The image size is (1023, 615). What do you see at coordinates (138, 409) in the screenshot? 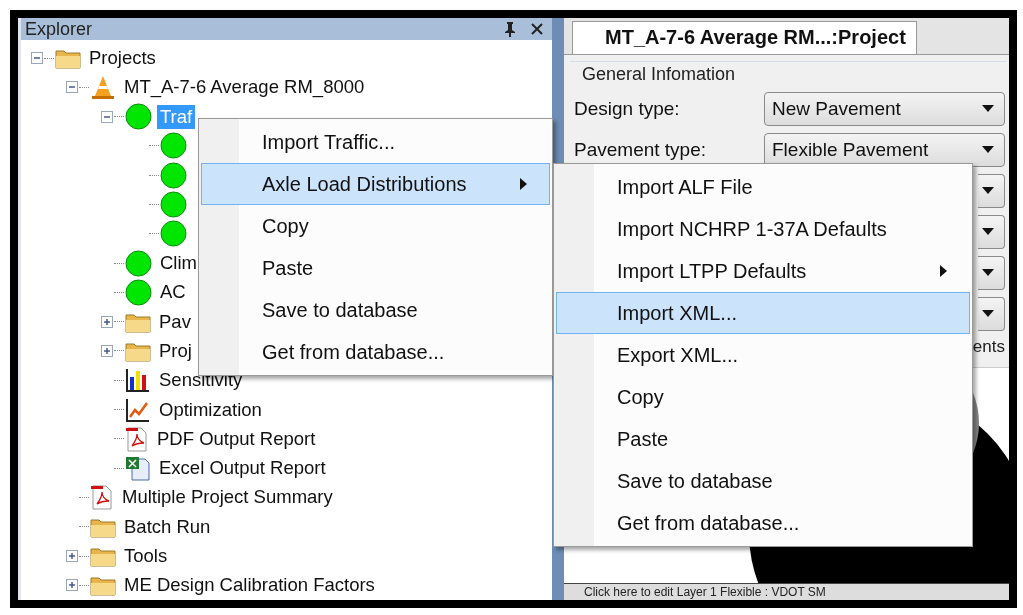
I see `line-chart-icon` at bounding box center [138, 409].